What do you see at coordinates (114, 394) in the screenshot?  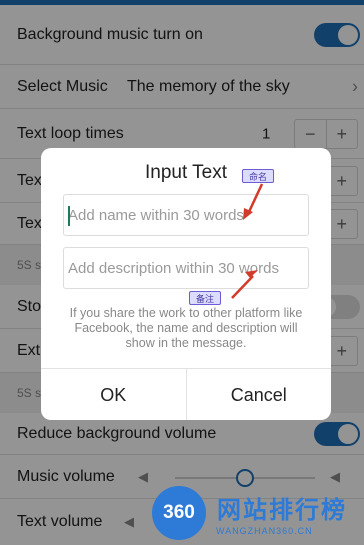 I see `ok-button: OK` at bounding box center [114, 394].